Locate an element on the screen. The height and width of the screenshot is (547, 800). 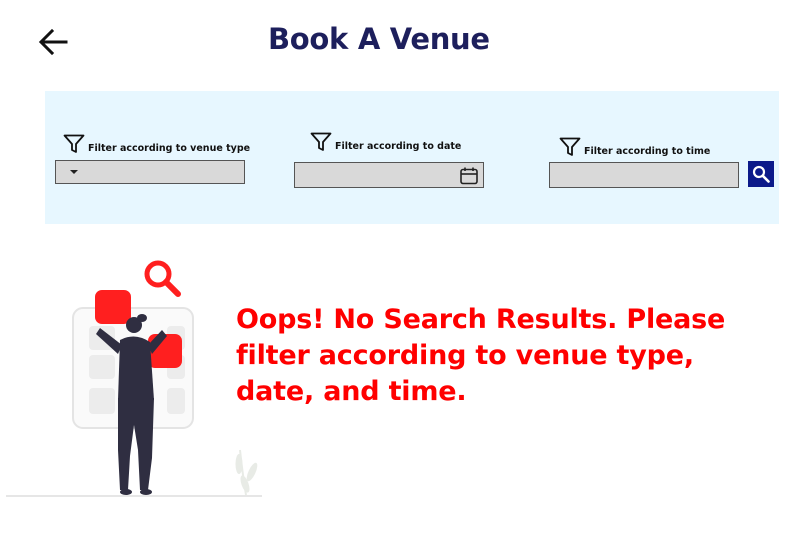
venue-type-select is located at coordinates (150, 172).